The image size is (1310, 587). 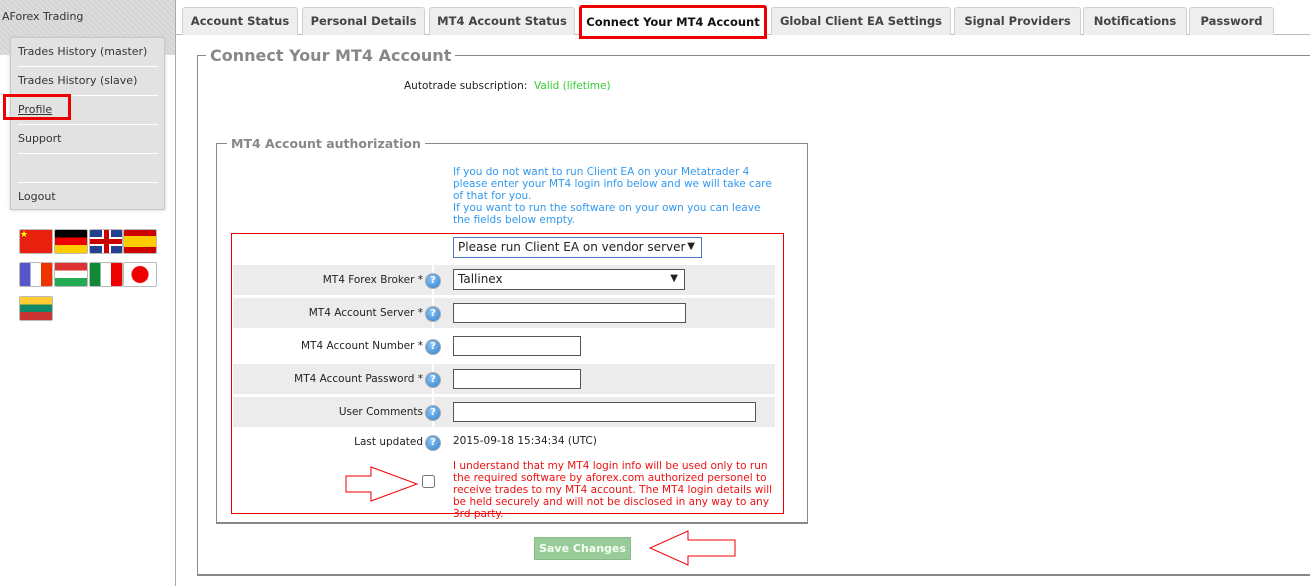 I want to click on flag-lithuania-icon, so click(x=36, y=308).